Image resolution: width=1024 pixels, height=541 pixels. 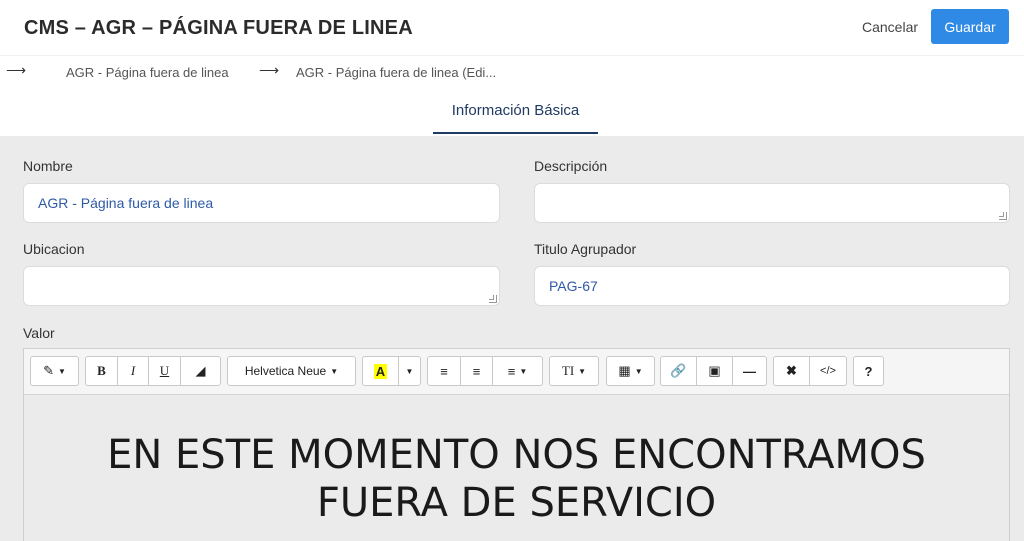 I want to click on view-group: ✖ </>, so click(x=810, y=371).